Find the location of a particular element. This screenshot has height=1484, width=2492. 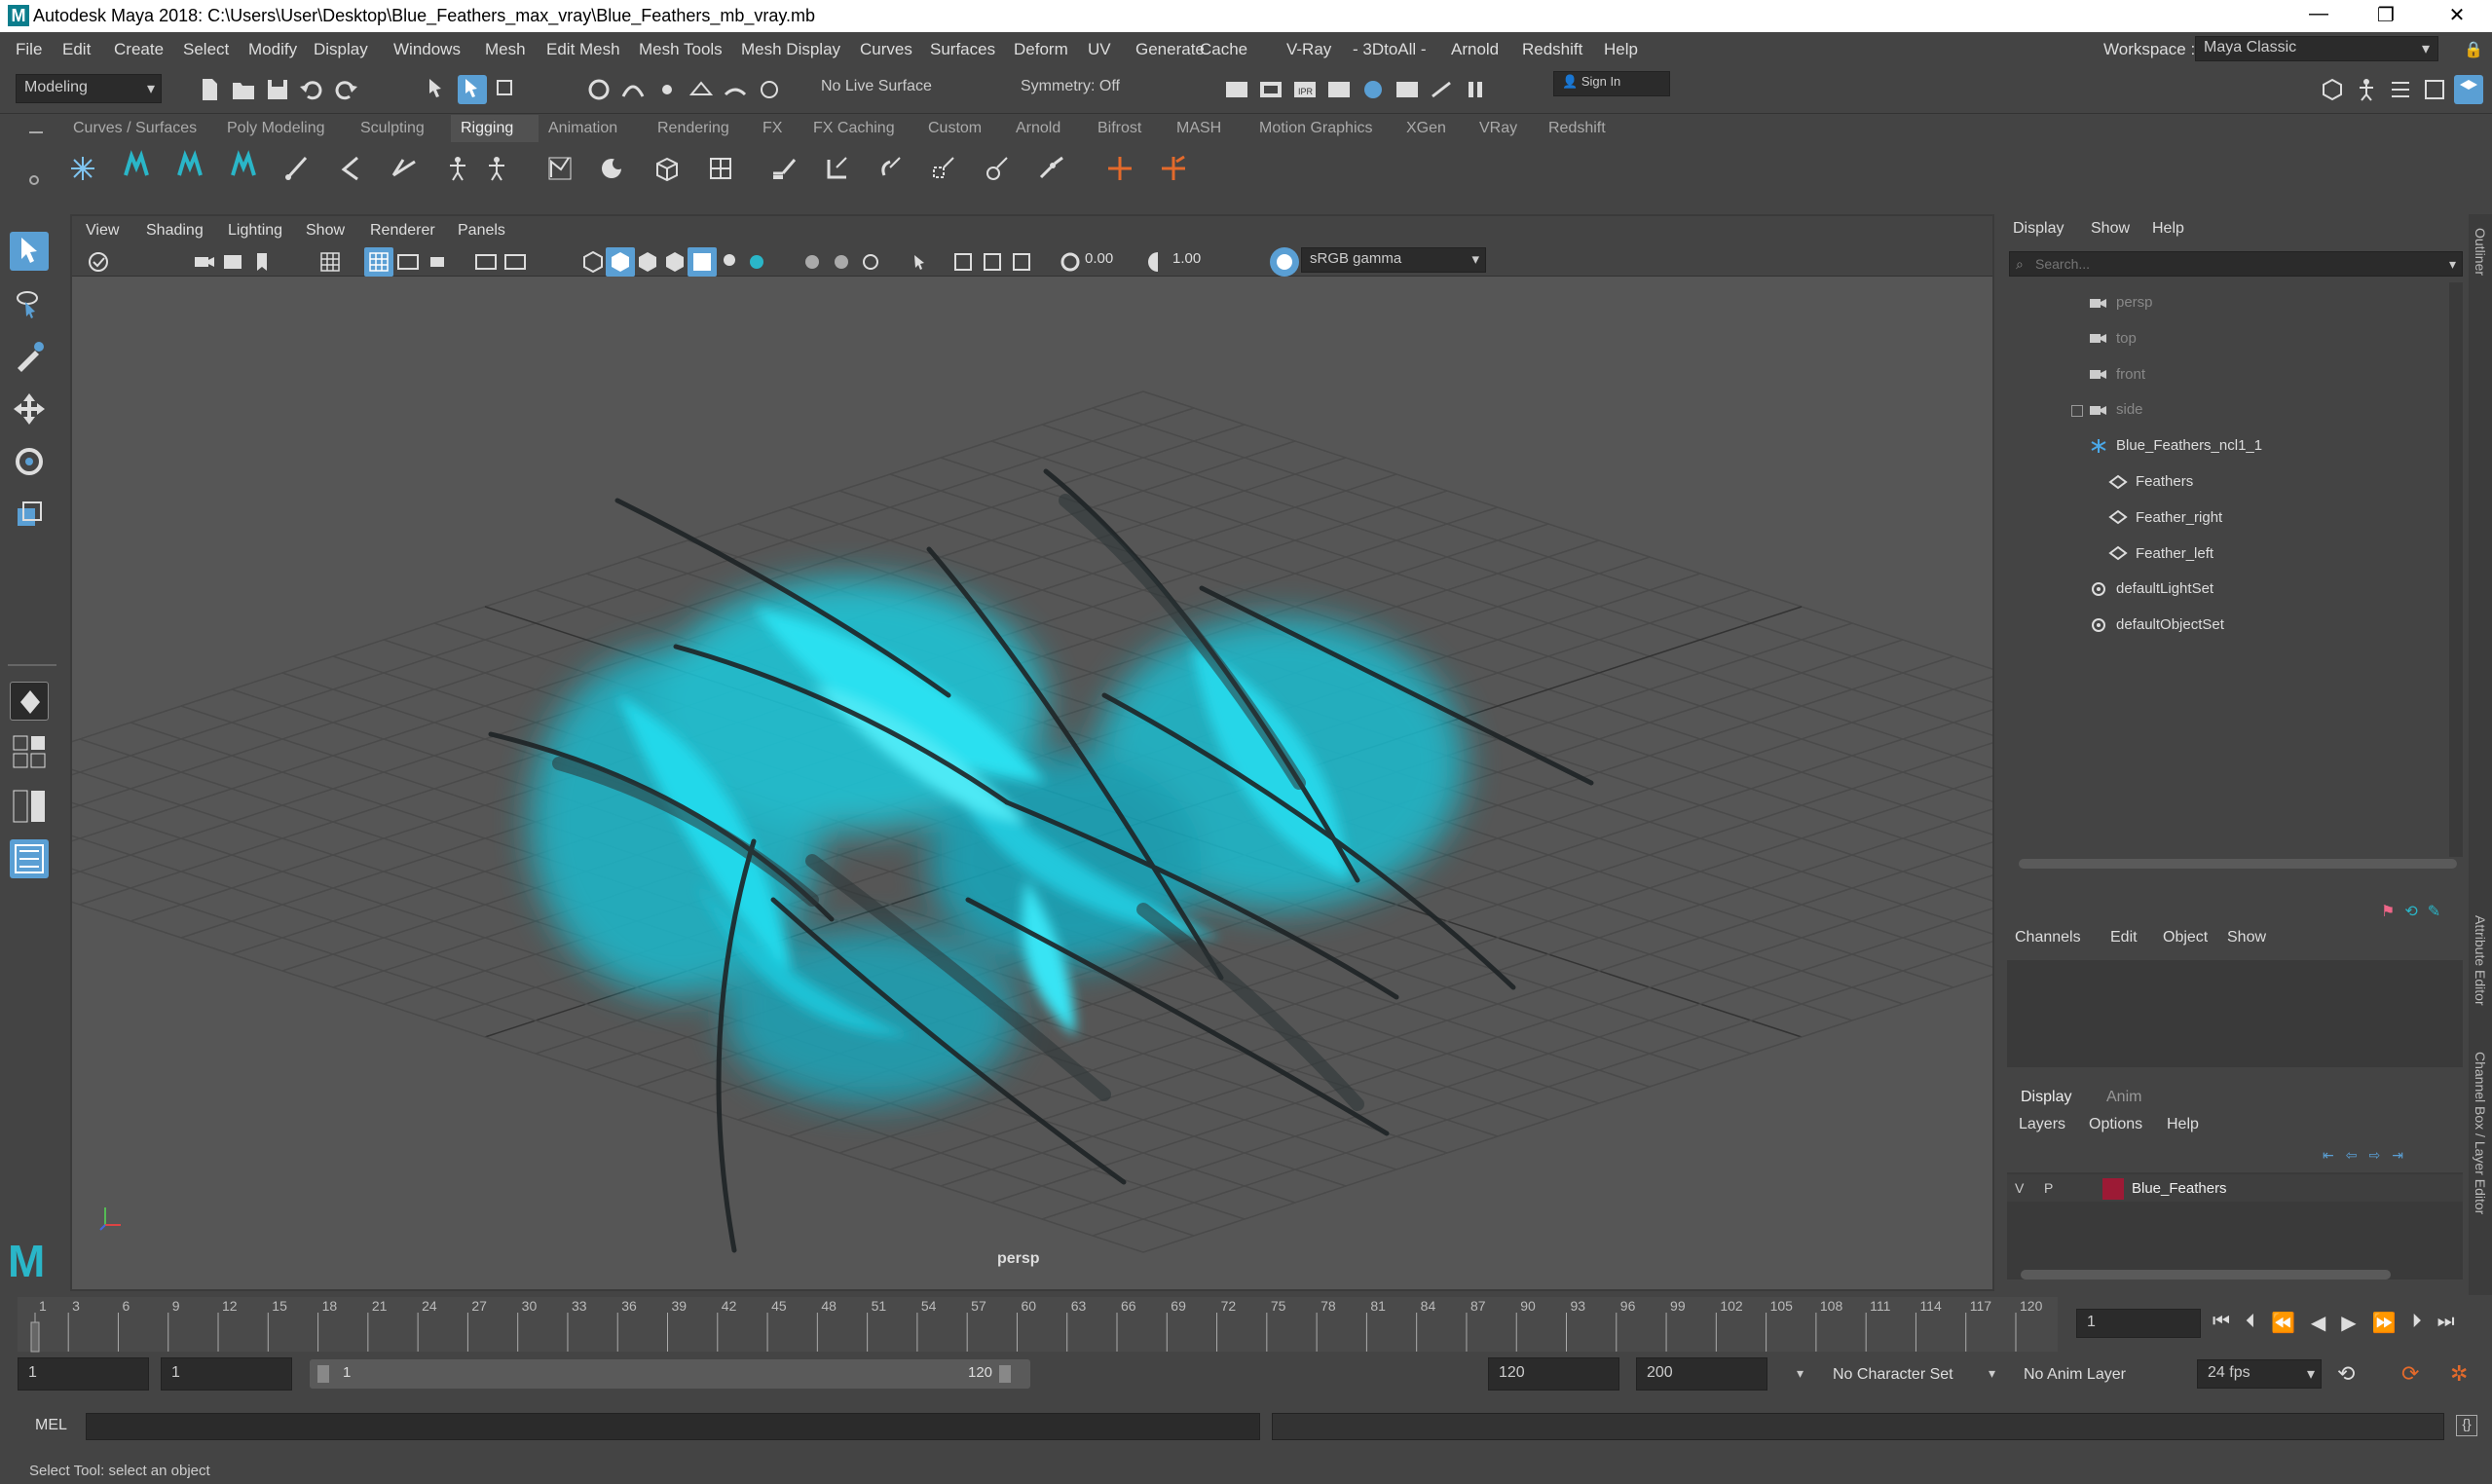

layer-menu-help: Help is located at coordinates (2183, 1124).